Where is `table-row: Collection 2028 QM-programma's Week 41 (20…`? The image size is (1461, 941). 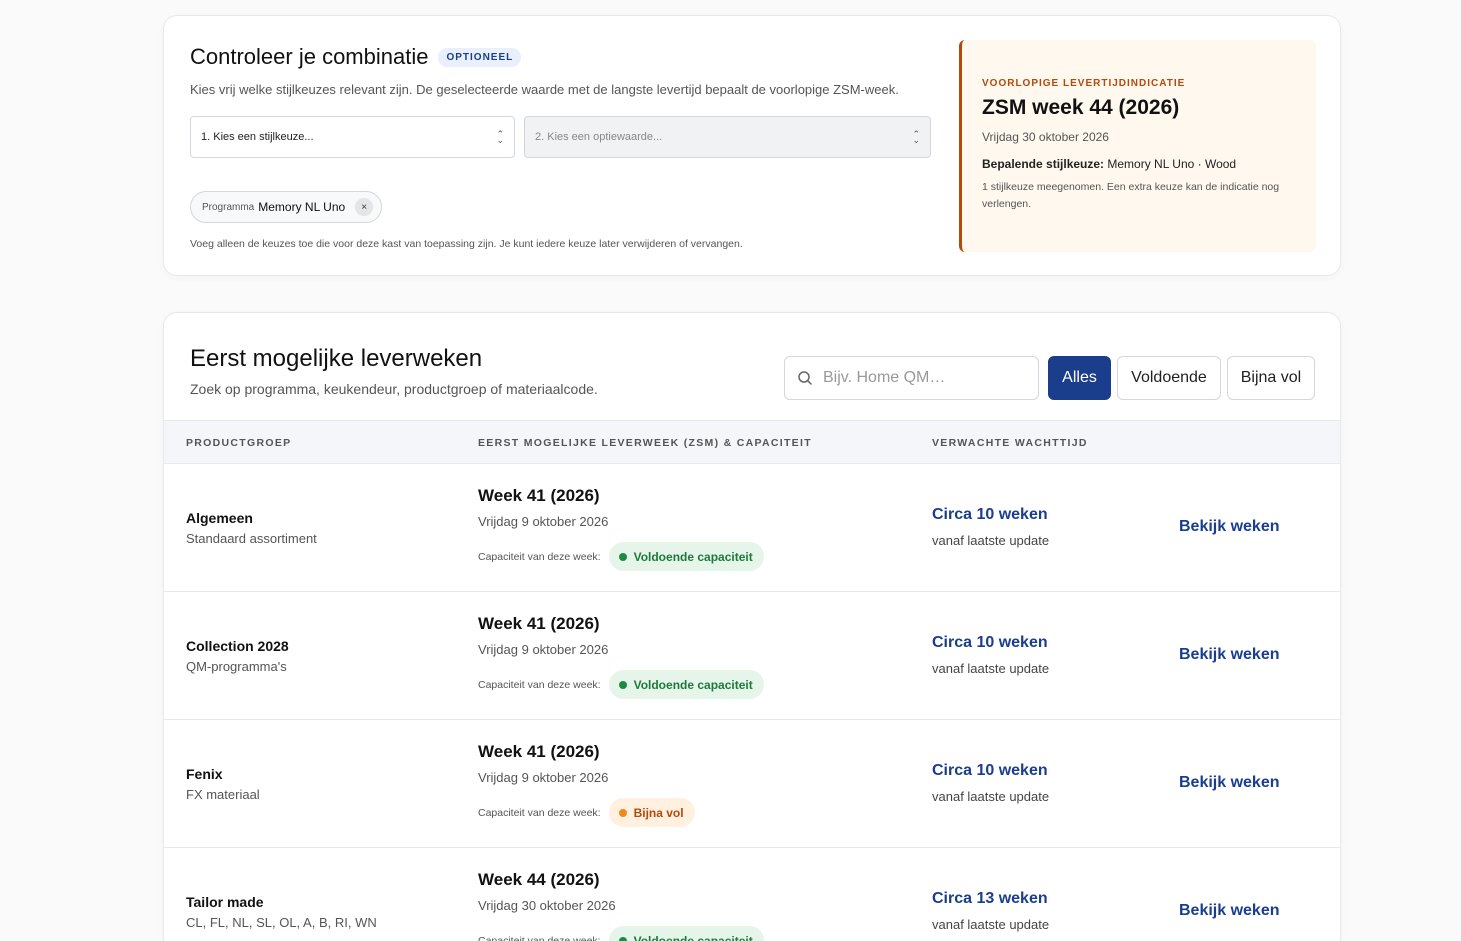
table-row: Collection 2028 QM-programma's Week 41 (20… is located at coordinates (752, 656).